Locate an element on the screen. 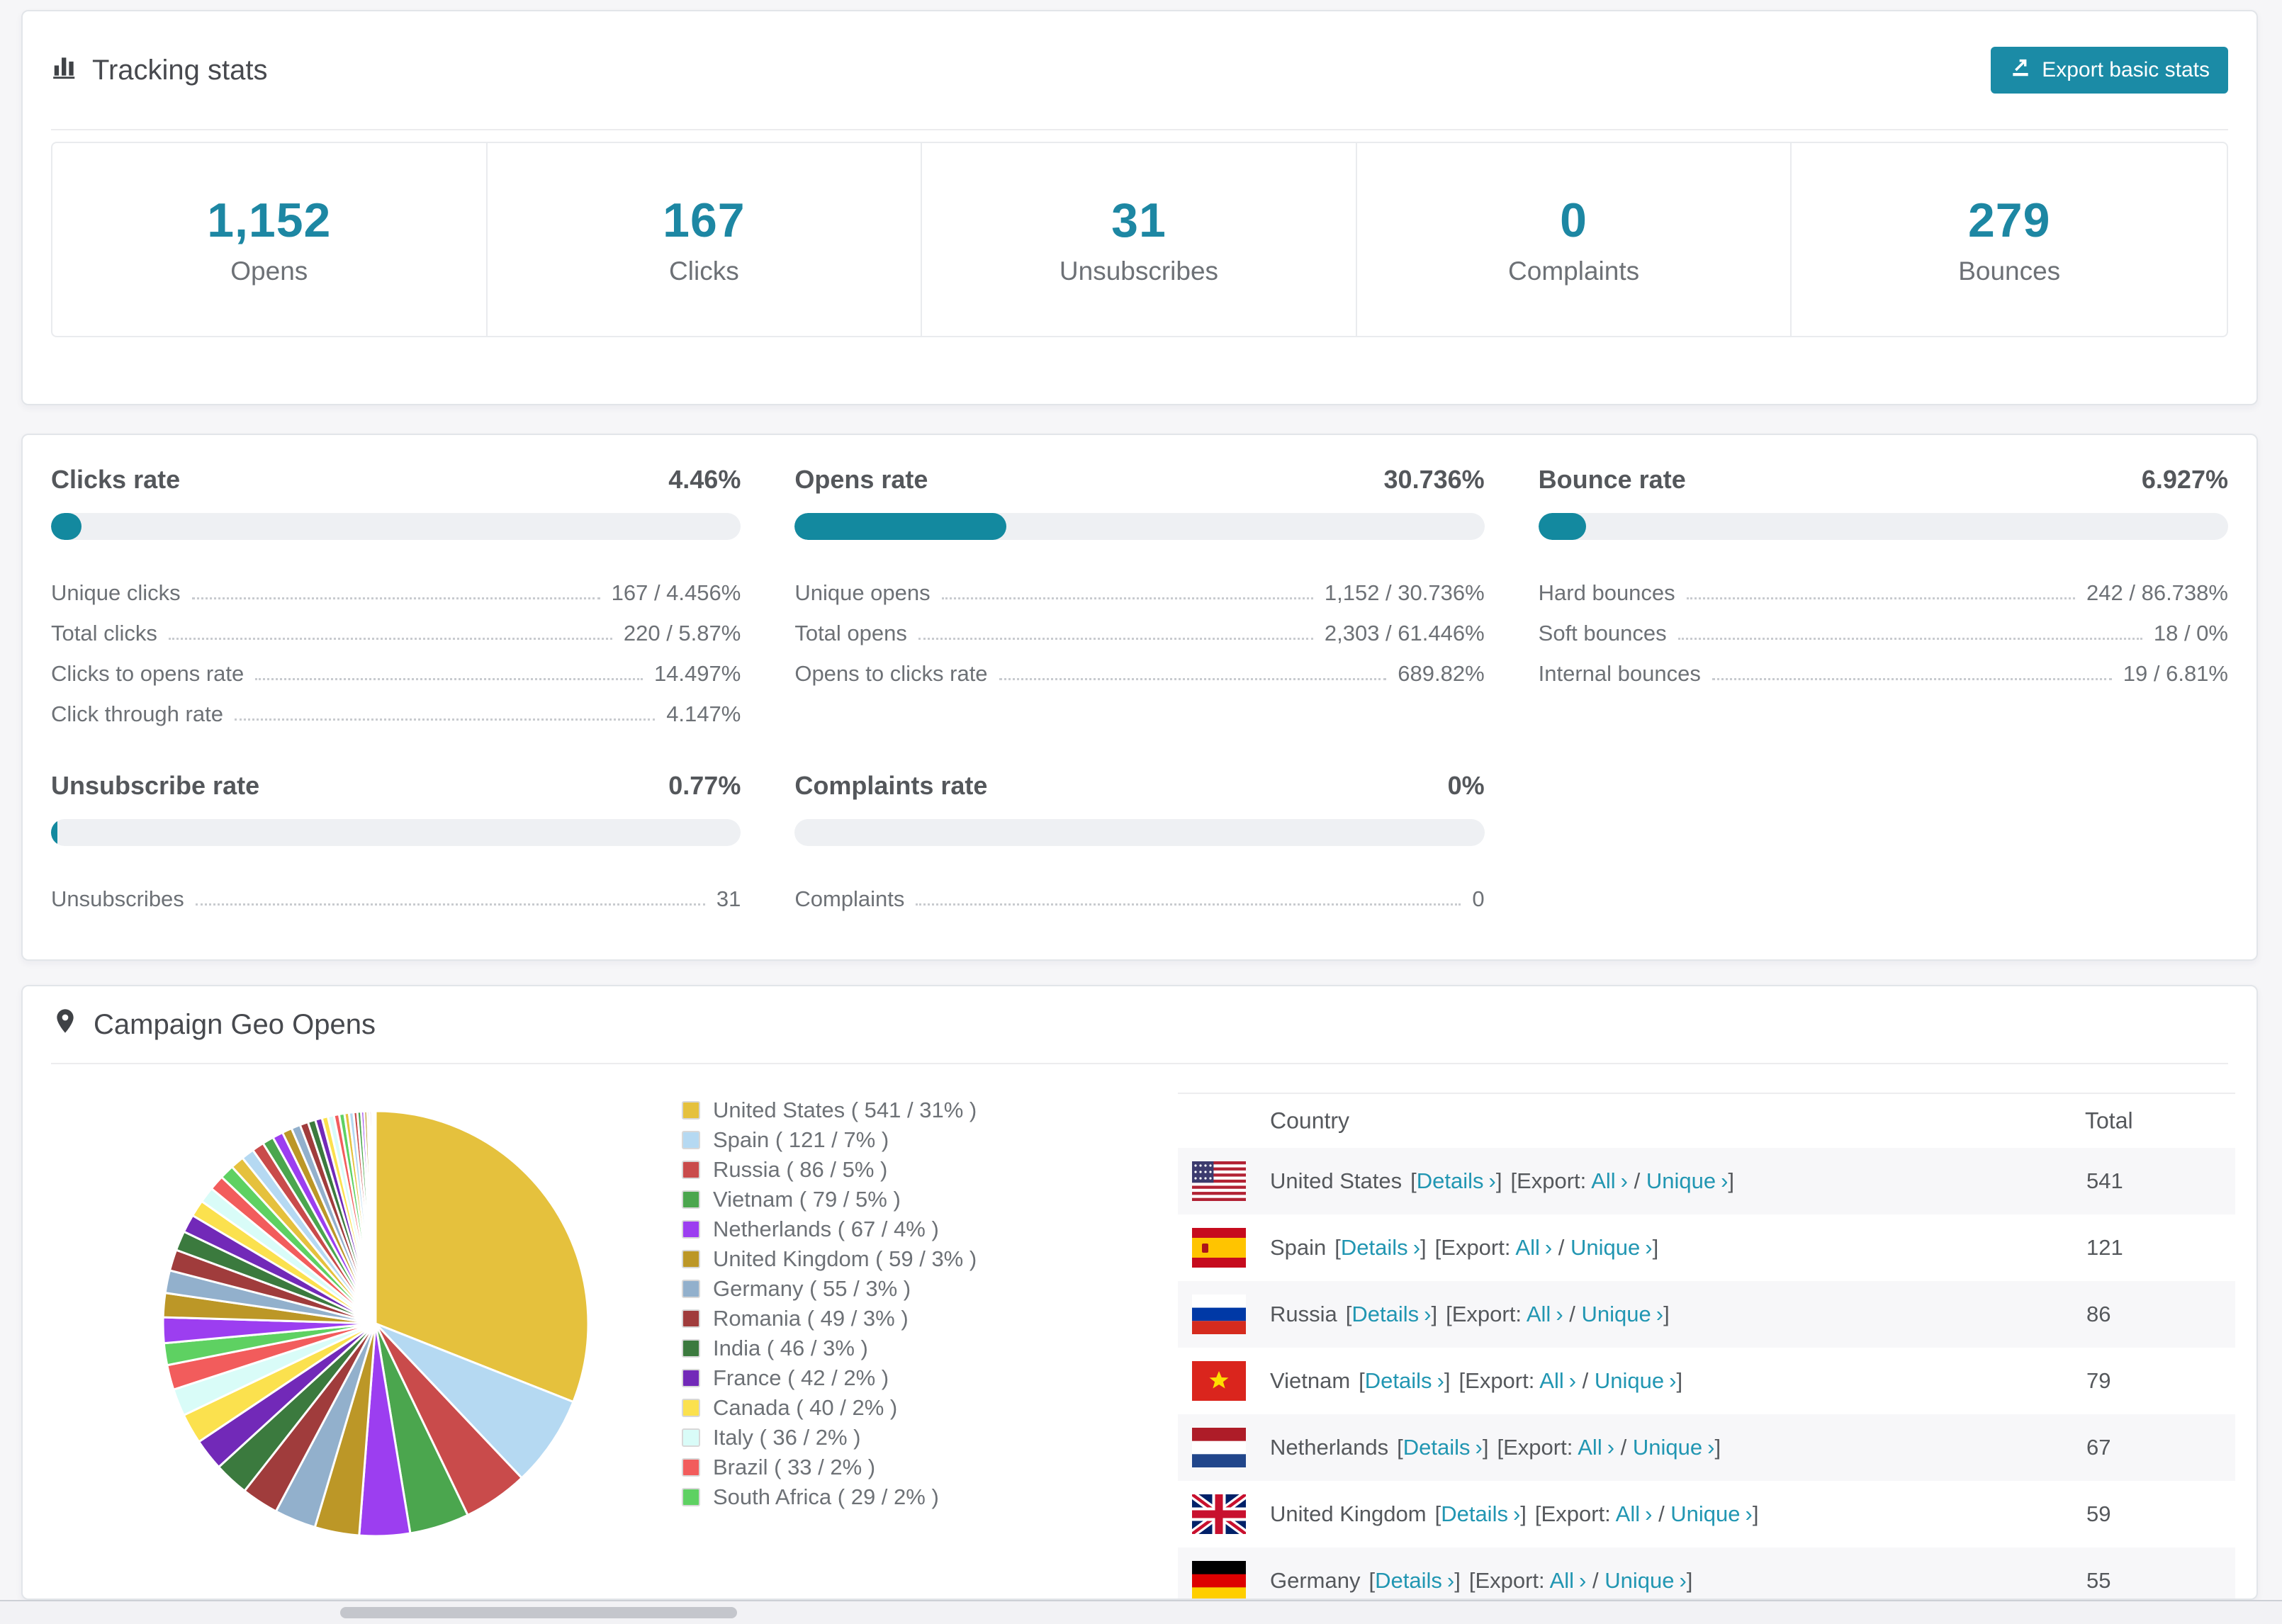 The width and height of the screenshot is (2282, 1624). rate-row: Hard bounces 242 / 86.738% is located at coordinates (1884, 585).